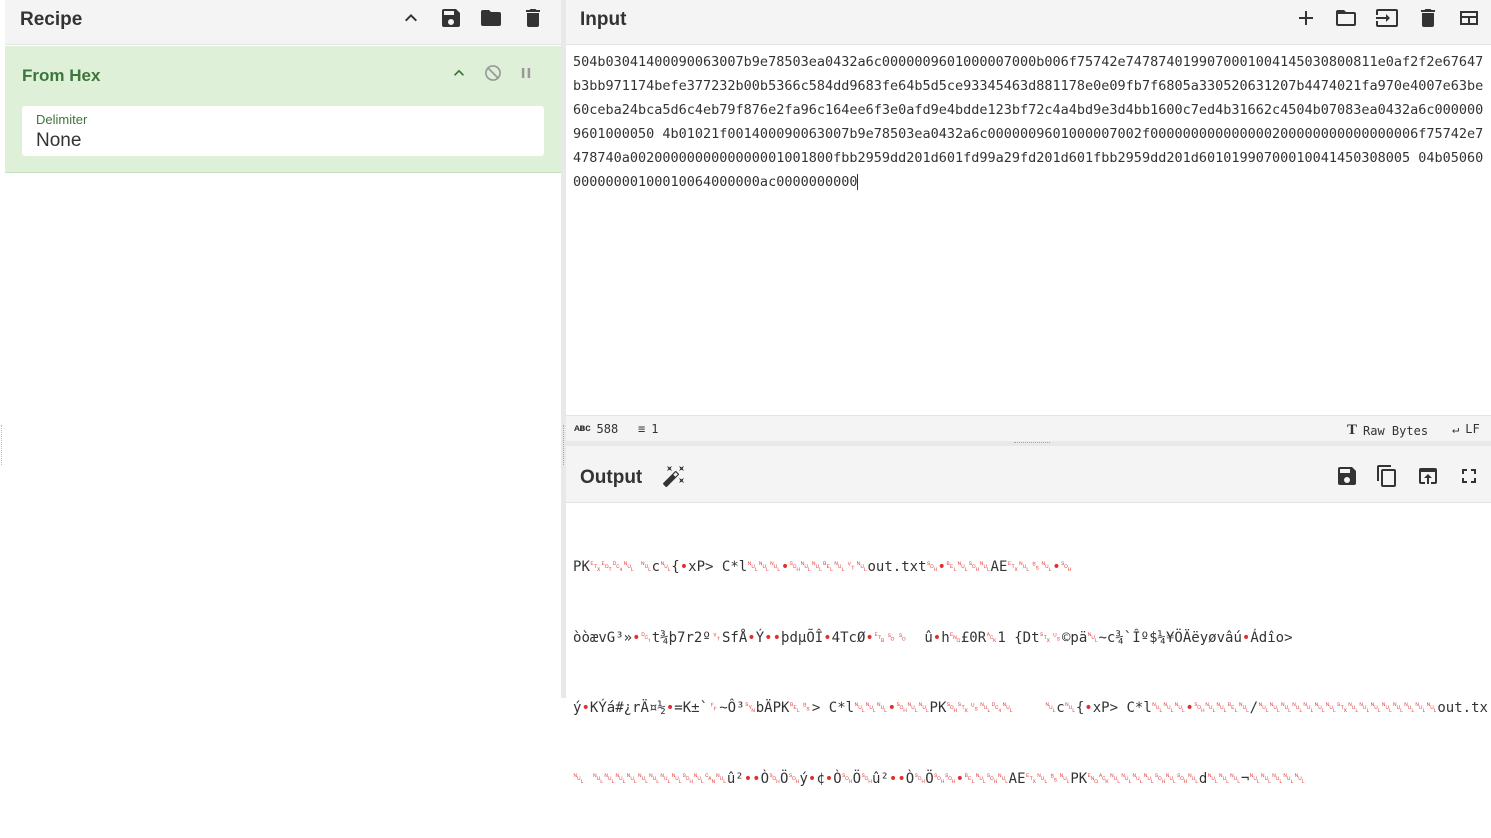 Image resolution: width=1491 pixels, height=838 pixels. What do you see at coordinates (283, 22) in the screenshot?
I see `recipe-header: Recipe` at bounding box center [283, 22].